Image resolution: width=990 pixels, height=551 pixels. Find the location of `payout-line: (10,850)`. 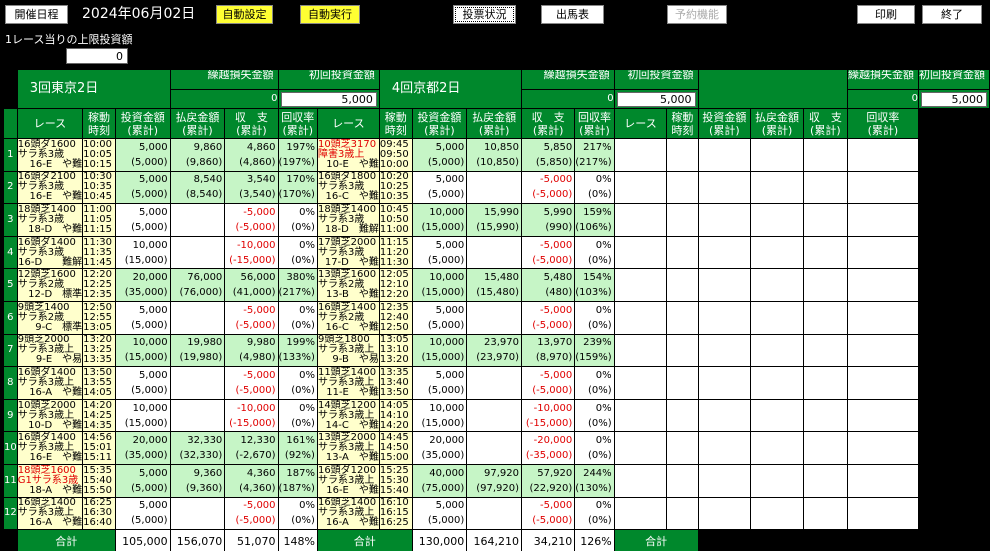

payout-line: (10,850) is located at coordinates (498, 162).